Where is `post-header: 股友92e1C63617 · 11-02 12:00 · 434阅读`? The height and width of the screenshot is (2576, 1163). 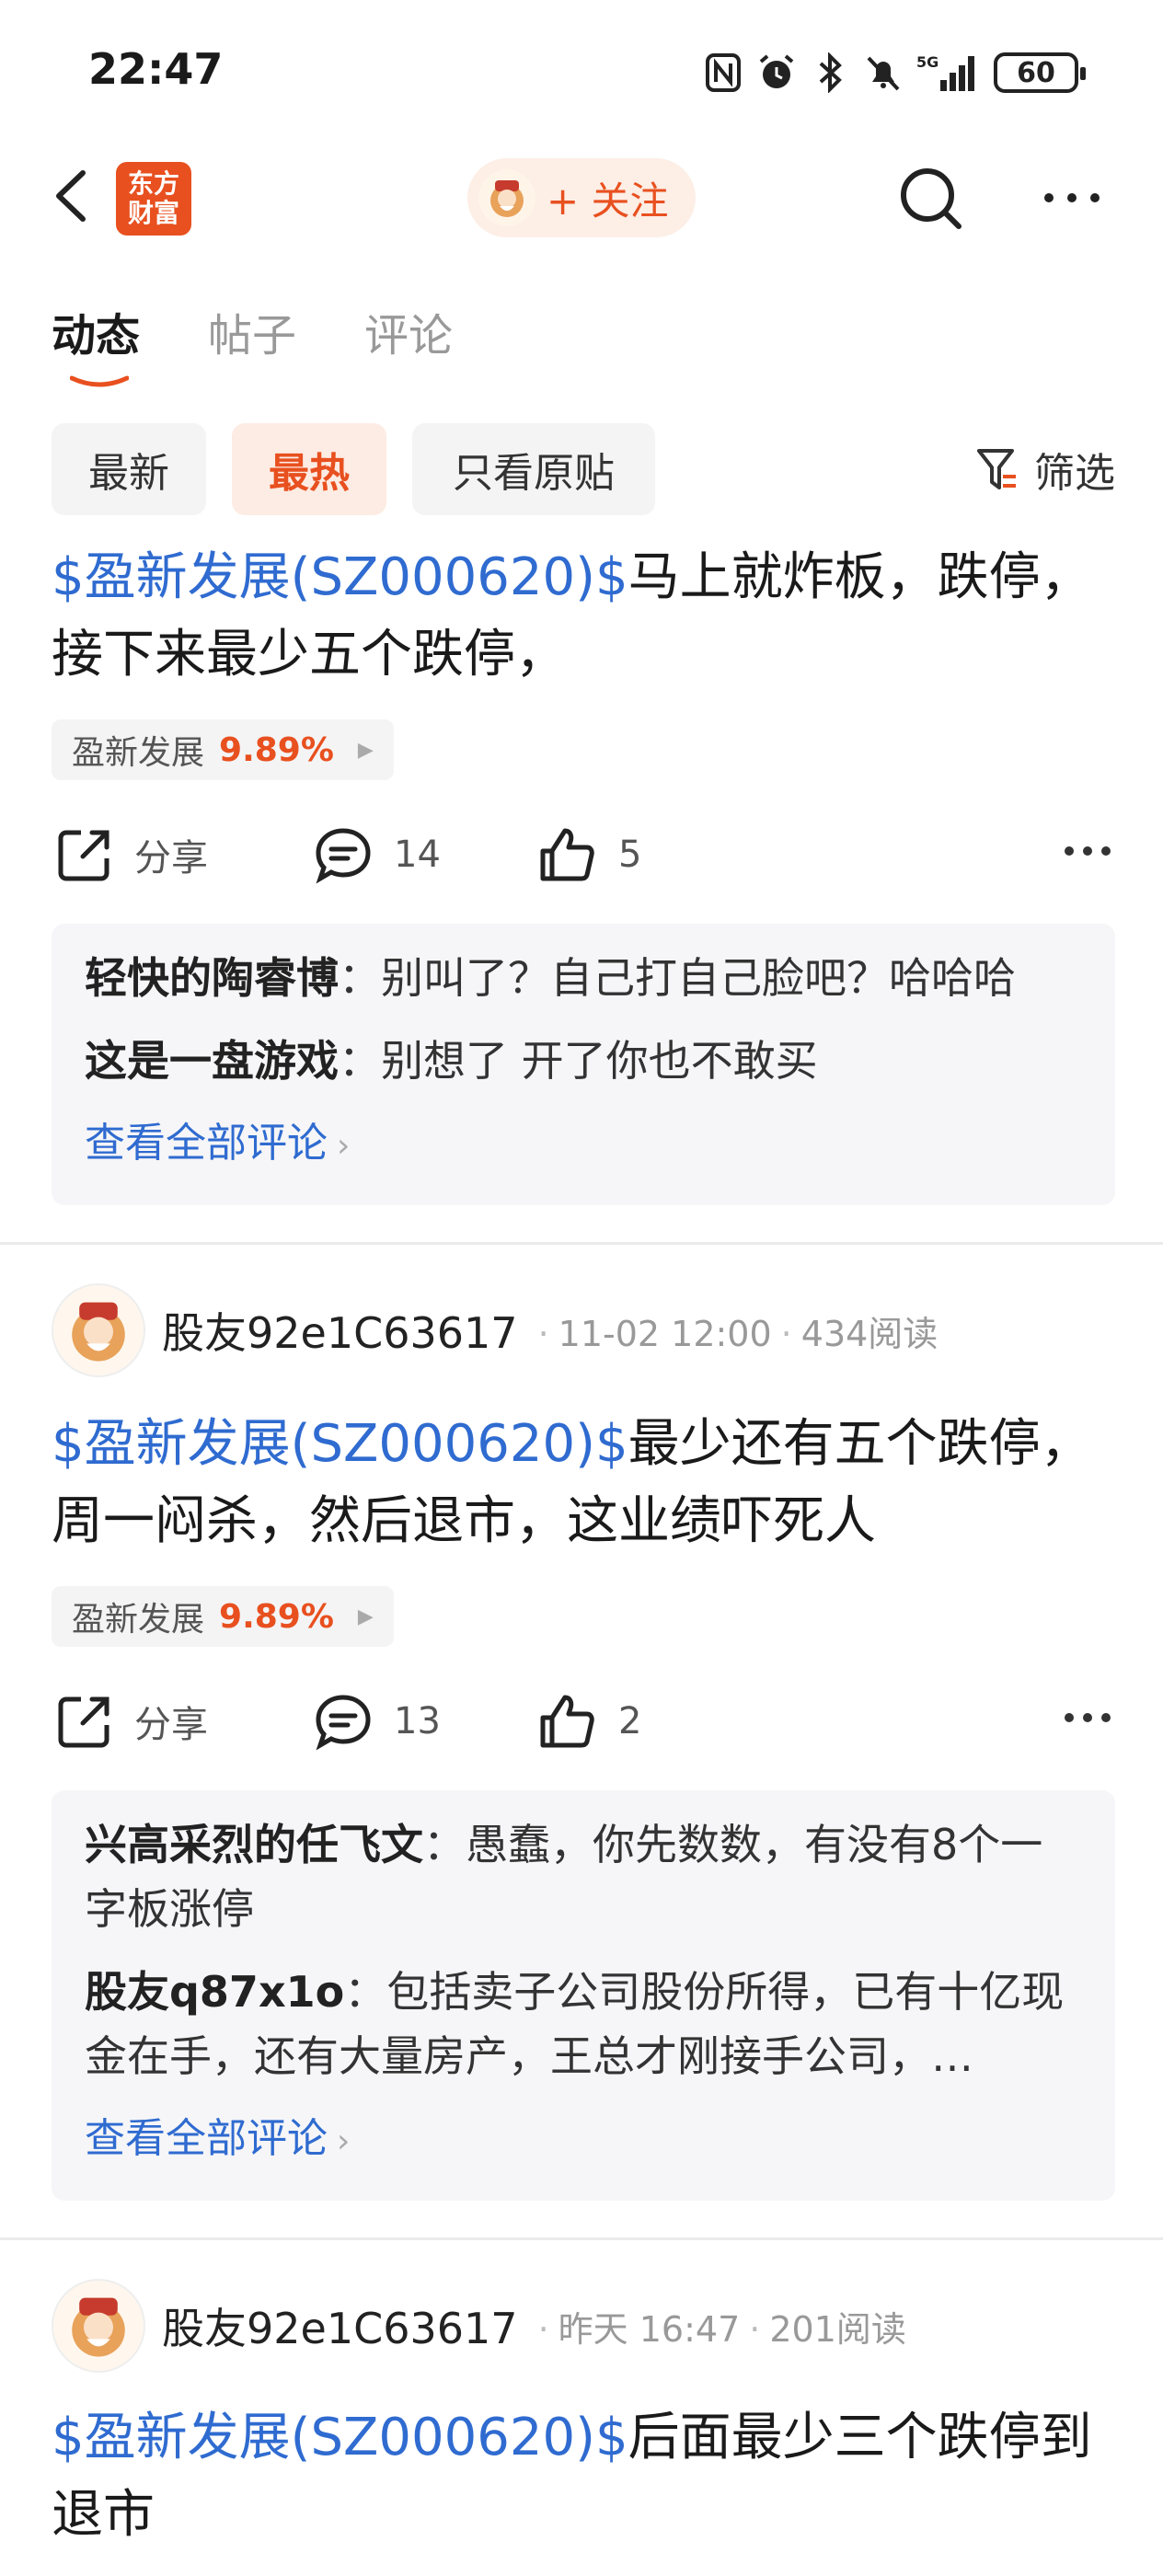
post-header: 股友92e1C63617 · 11-02 12:00 · 434阅读 is located at coordinates (583, 1330).